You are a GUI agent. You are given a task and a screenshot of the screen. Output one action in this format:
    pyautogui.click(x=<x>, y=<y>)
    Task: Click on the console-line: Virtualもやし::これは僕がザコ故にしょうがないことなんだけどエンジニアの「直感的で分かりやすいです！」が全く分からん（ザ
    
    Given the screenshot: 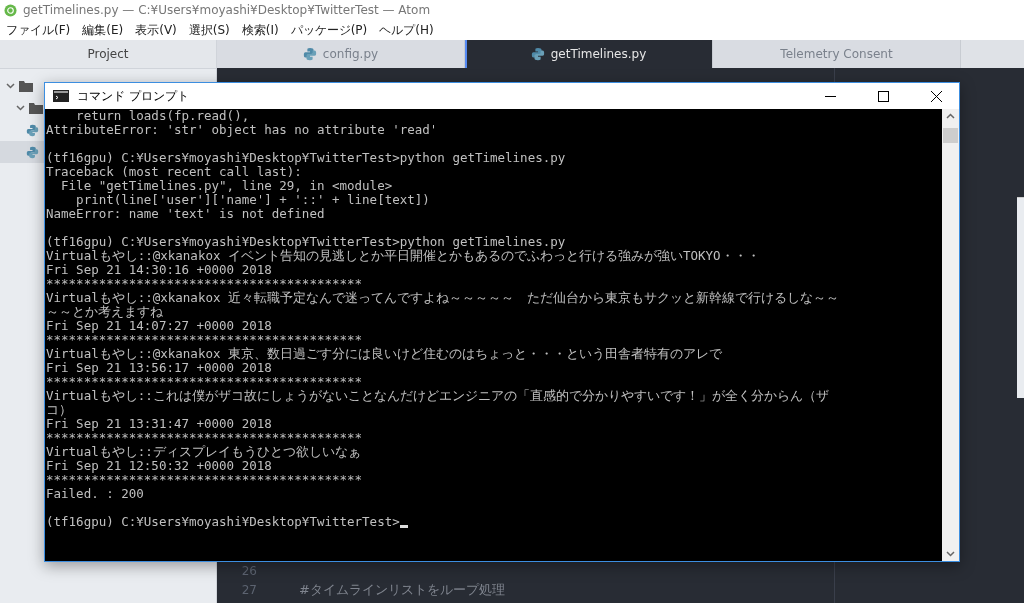 What is the action you would take?
    pyautogui.click(x=438, y=396)
    